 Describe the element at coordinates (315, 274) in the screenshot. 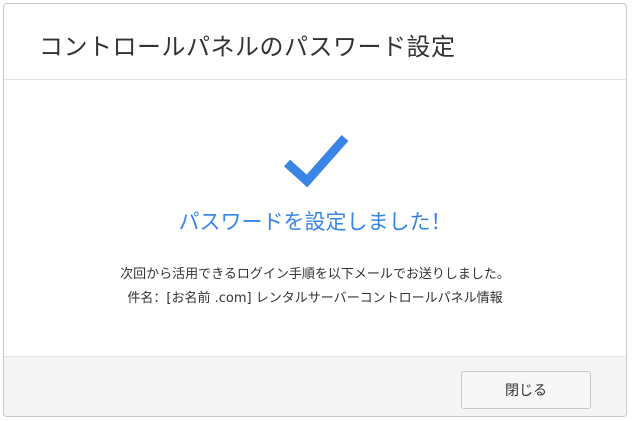

I see `info-line-next-login: 次回から活用できるログイン手順を以下メールでお送りしました。` at that location.